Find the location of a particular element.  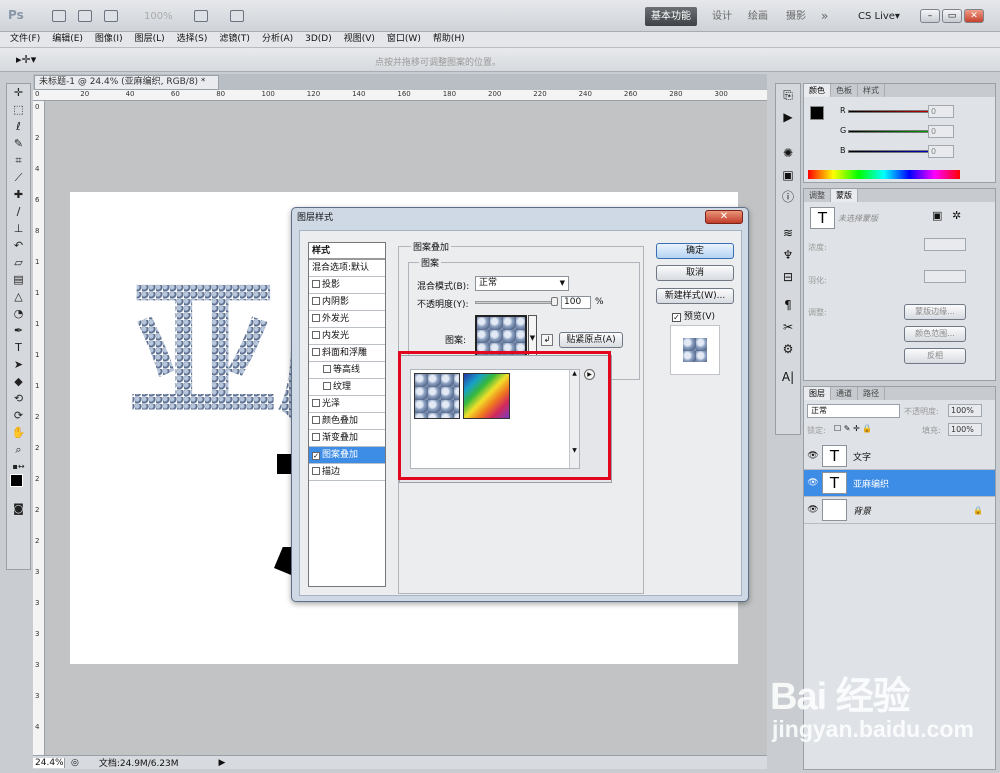

hand-icon: ✋ is located at coordinates (18, 432).